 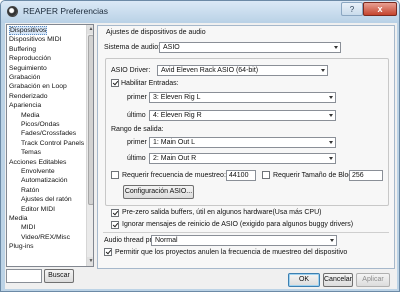 I want to click on tree-item: Dispositivos, so click(x=28, y=30).